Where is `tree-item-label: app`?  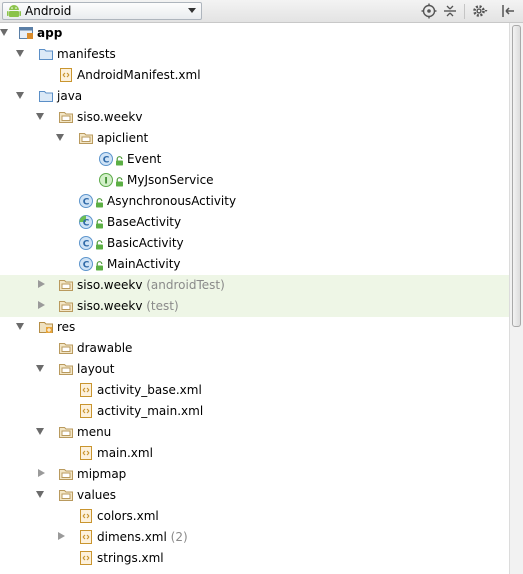 tree-item-label: app is located at coordinates (49, 33).